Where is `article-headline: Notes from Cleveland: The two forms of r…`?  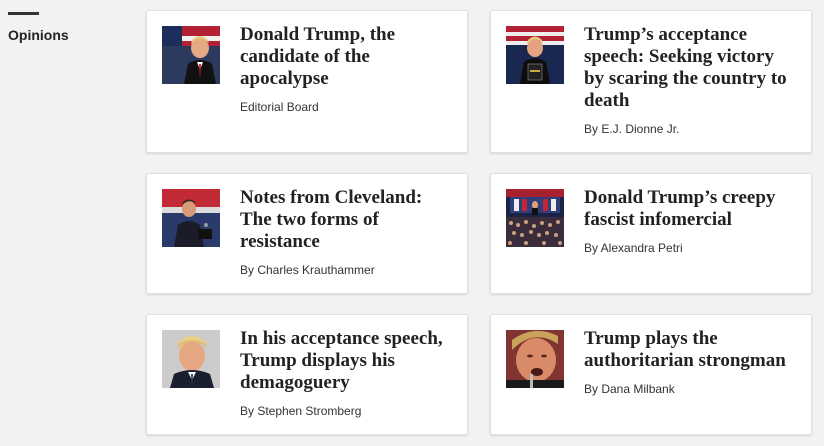
article-headline: Notes from Cleveland: The two forms of r… is located at coordinates (345, 220).